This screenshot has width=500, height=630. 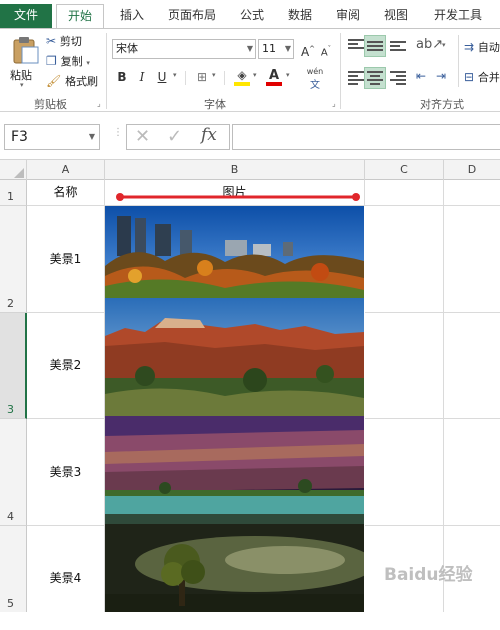 What do you see at coordinates (274, 75) in the screenshot?
I see `font-color-button: A` at bounding box center [274, 75].